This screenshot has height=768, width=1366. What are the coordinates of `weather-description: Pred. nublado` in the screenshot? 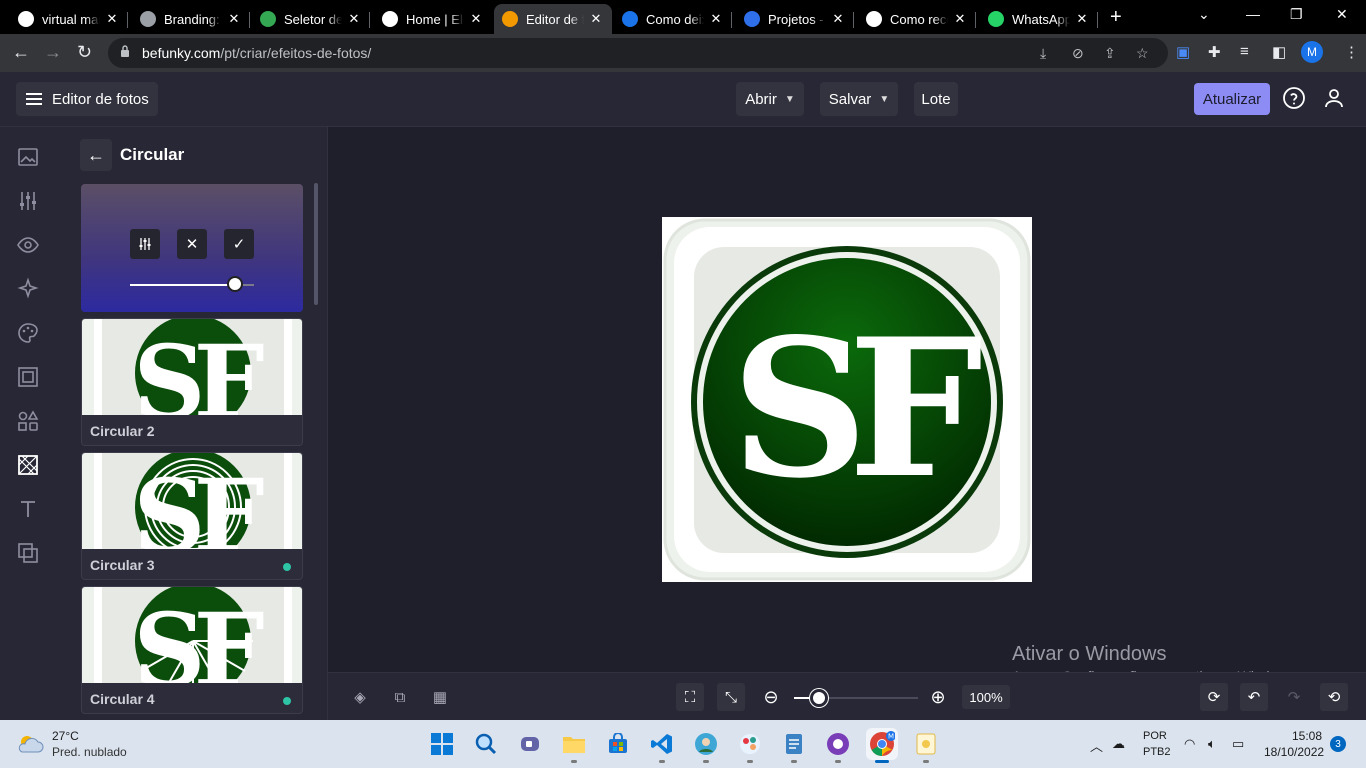 It's located at (89, 752).